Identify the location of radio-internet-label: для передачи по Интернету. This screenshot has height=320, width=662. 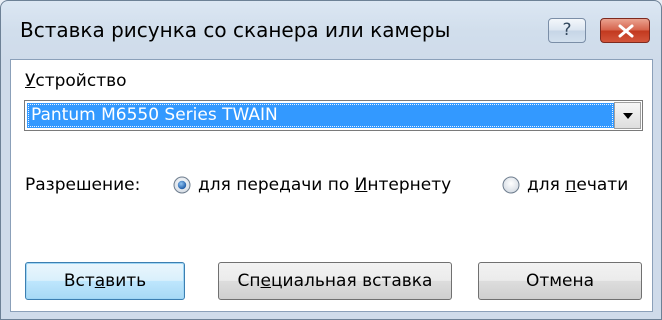
(325, 185).